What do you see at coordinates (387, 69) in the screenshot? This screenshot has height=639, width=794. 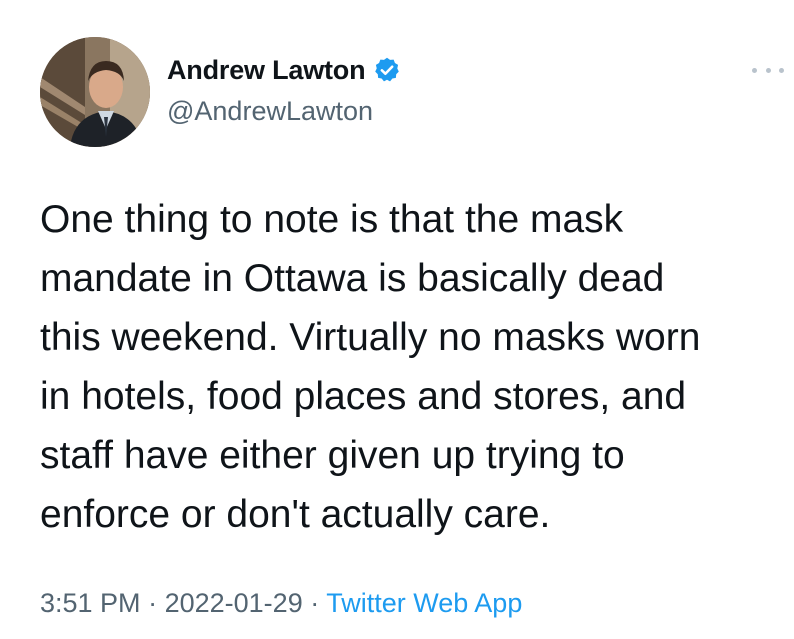 I see `verified-badge-icon` at bounding box center [387, 69].